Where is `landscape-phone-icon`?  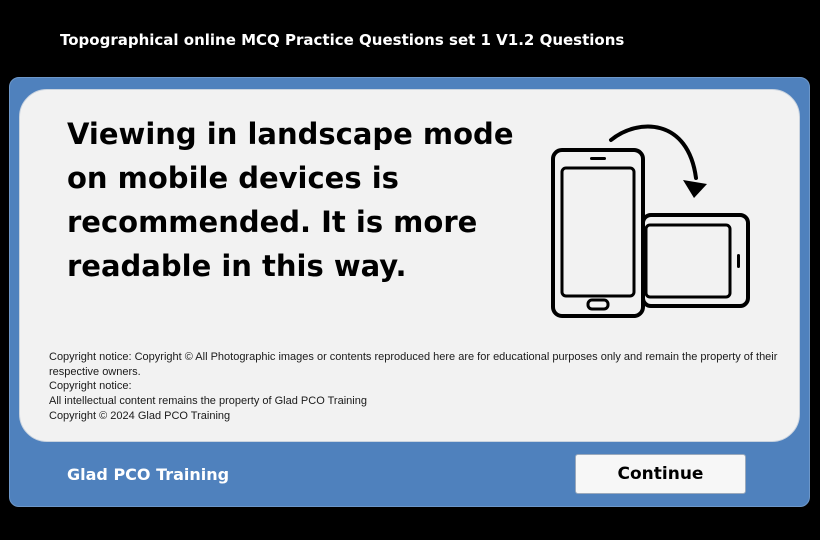 landscape-phone-icon is located at coordinates (695, 260).